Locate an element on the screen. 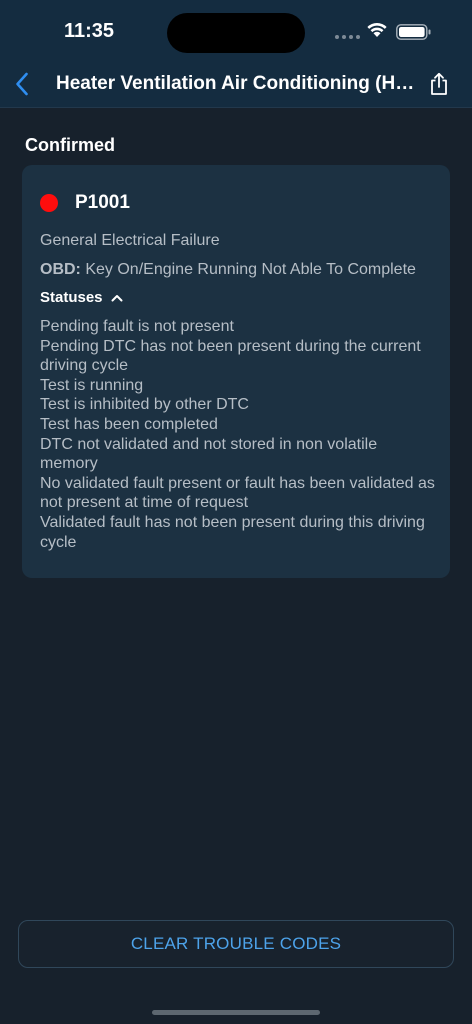 This screenshot has width=472, height=1024. statuses-label: Statuses is located at coordinates (71, 297).